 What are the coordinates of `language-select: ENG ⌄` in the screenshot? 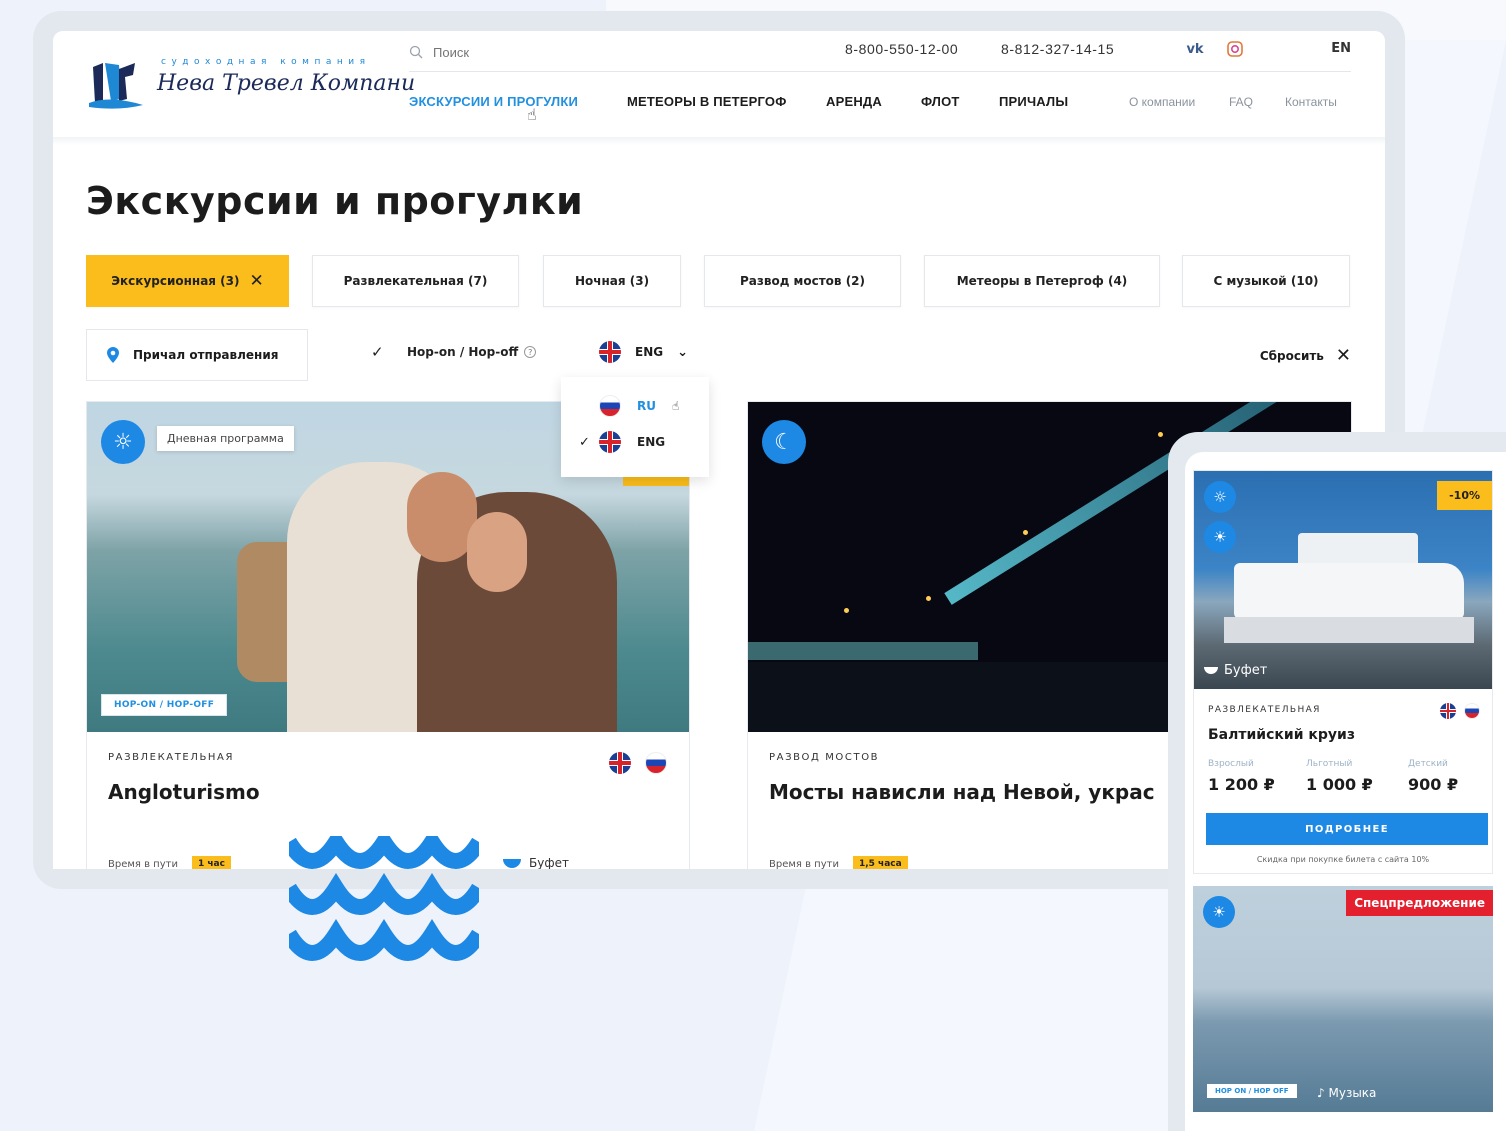 It's located at (643, 352).